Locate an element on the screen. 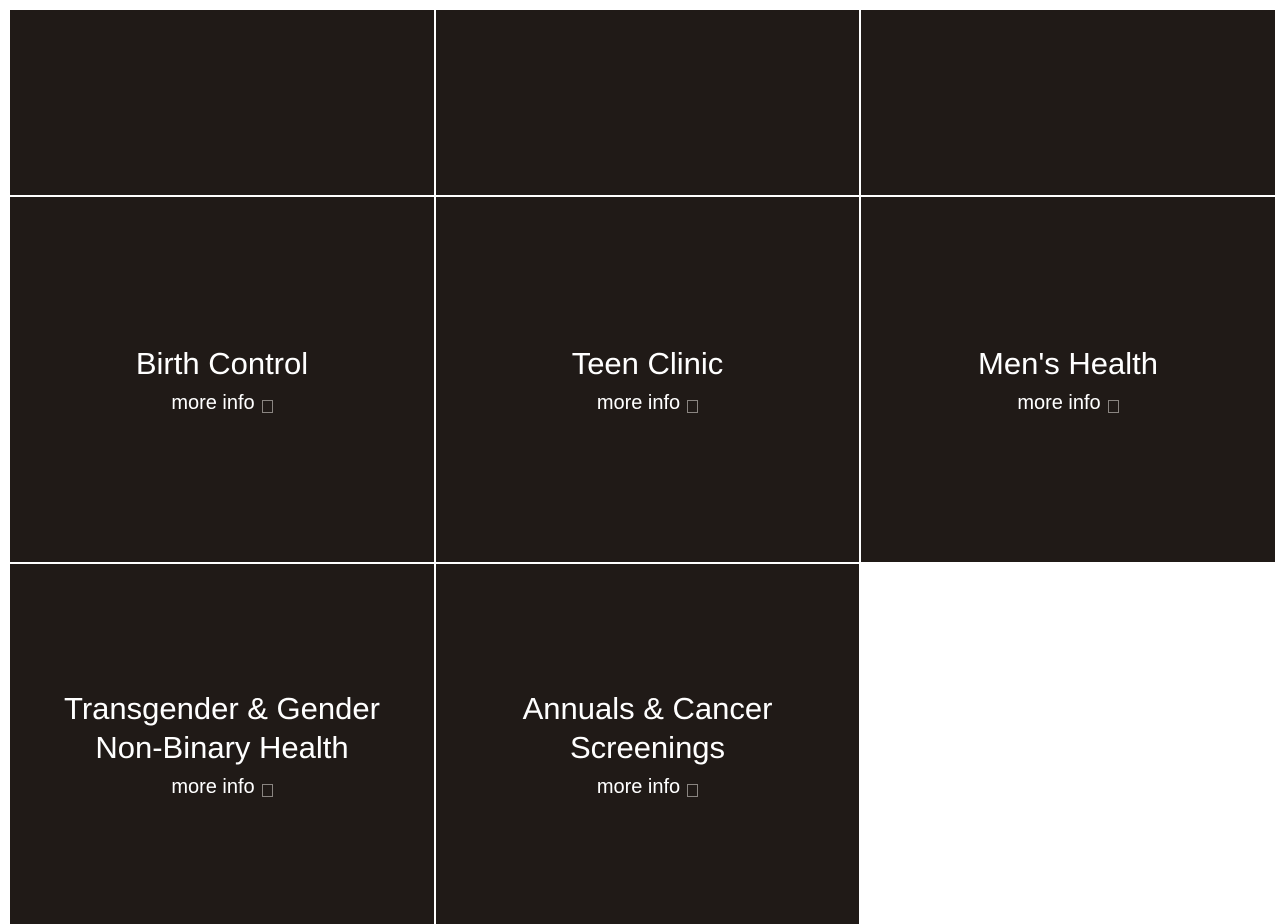 The width and height of the screenshot is (1275, 924). service-title: Annuals & Cancer Screenings is located at coordinates (647, 728).